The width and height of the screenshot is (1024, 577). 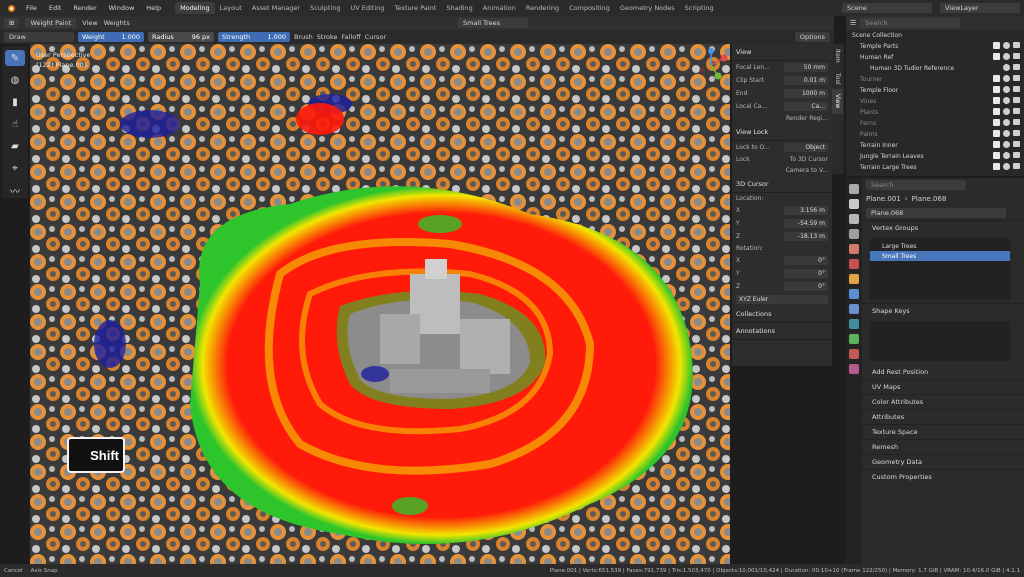 What do you see at coordinates (854, 189) in the screenshot?
I see `tool-properties-icon` at bounding box center [854, 189].